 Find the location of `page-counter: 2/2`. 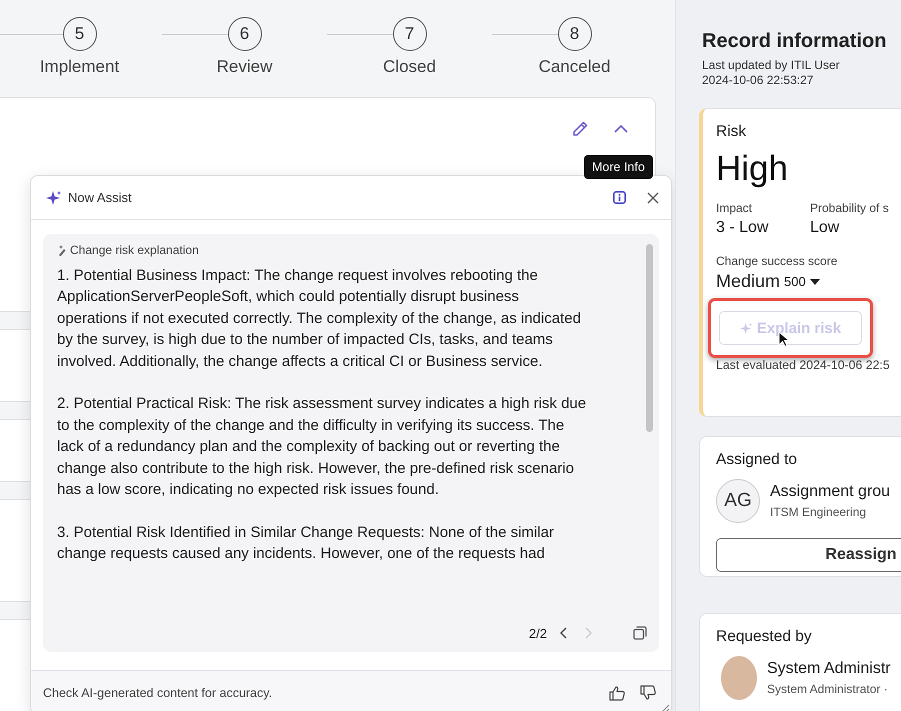

page-counter: 2/2 is located at coordinates (537, 633).